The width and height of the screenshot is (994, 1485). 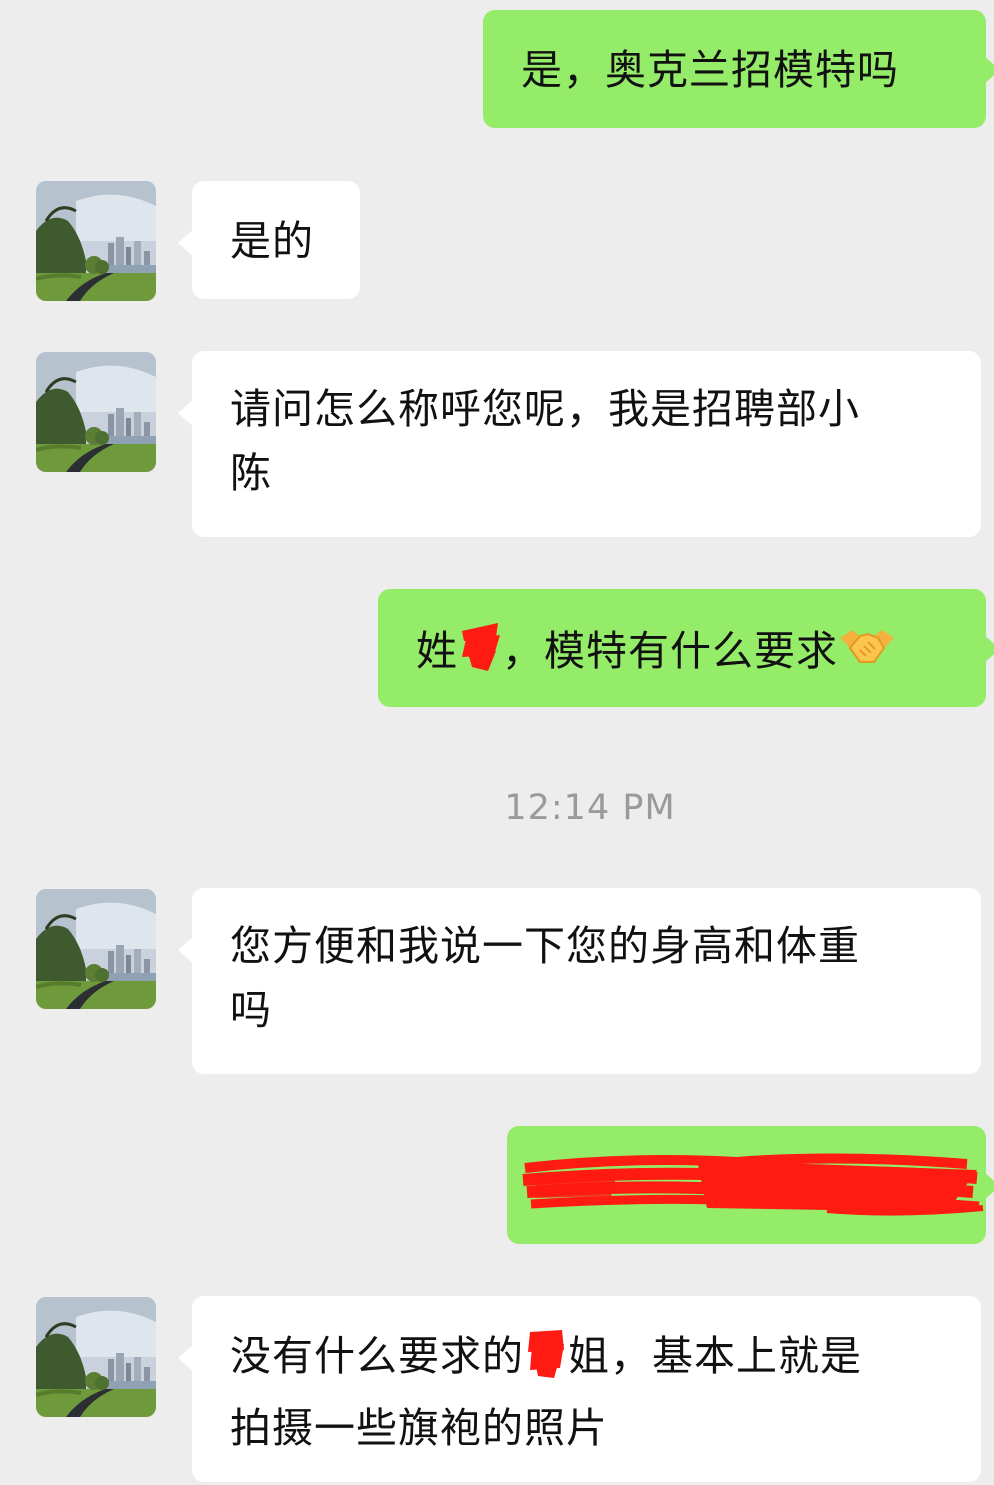 I want to click on message-text: 是，奥克兰招模特吗, so click(x=710, y=70).